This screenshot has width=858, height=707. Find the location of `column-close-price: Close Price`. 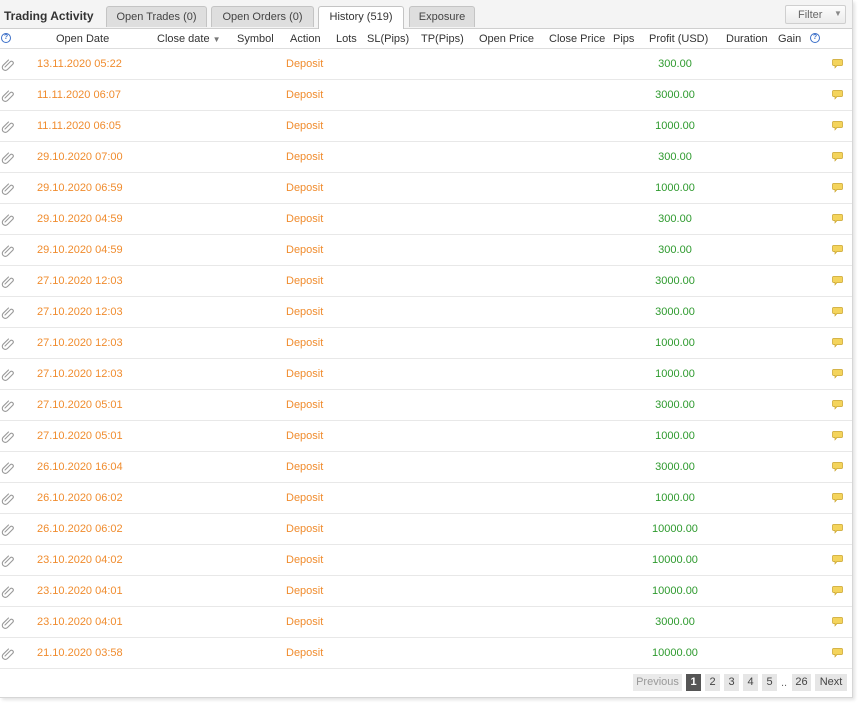

column-close-price: Close Price is located at coordinates (577, 39).